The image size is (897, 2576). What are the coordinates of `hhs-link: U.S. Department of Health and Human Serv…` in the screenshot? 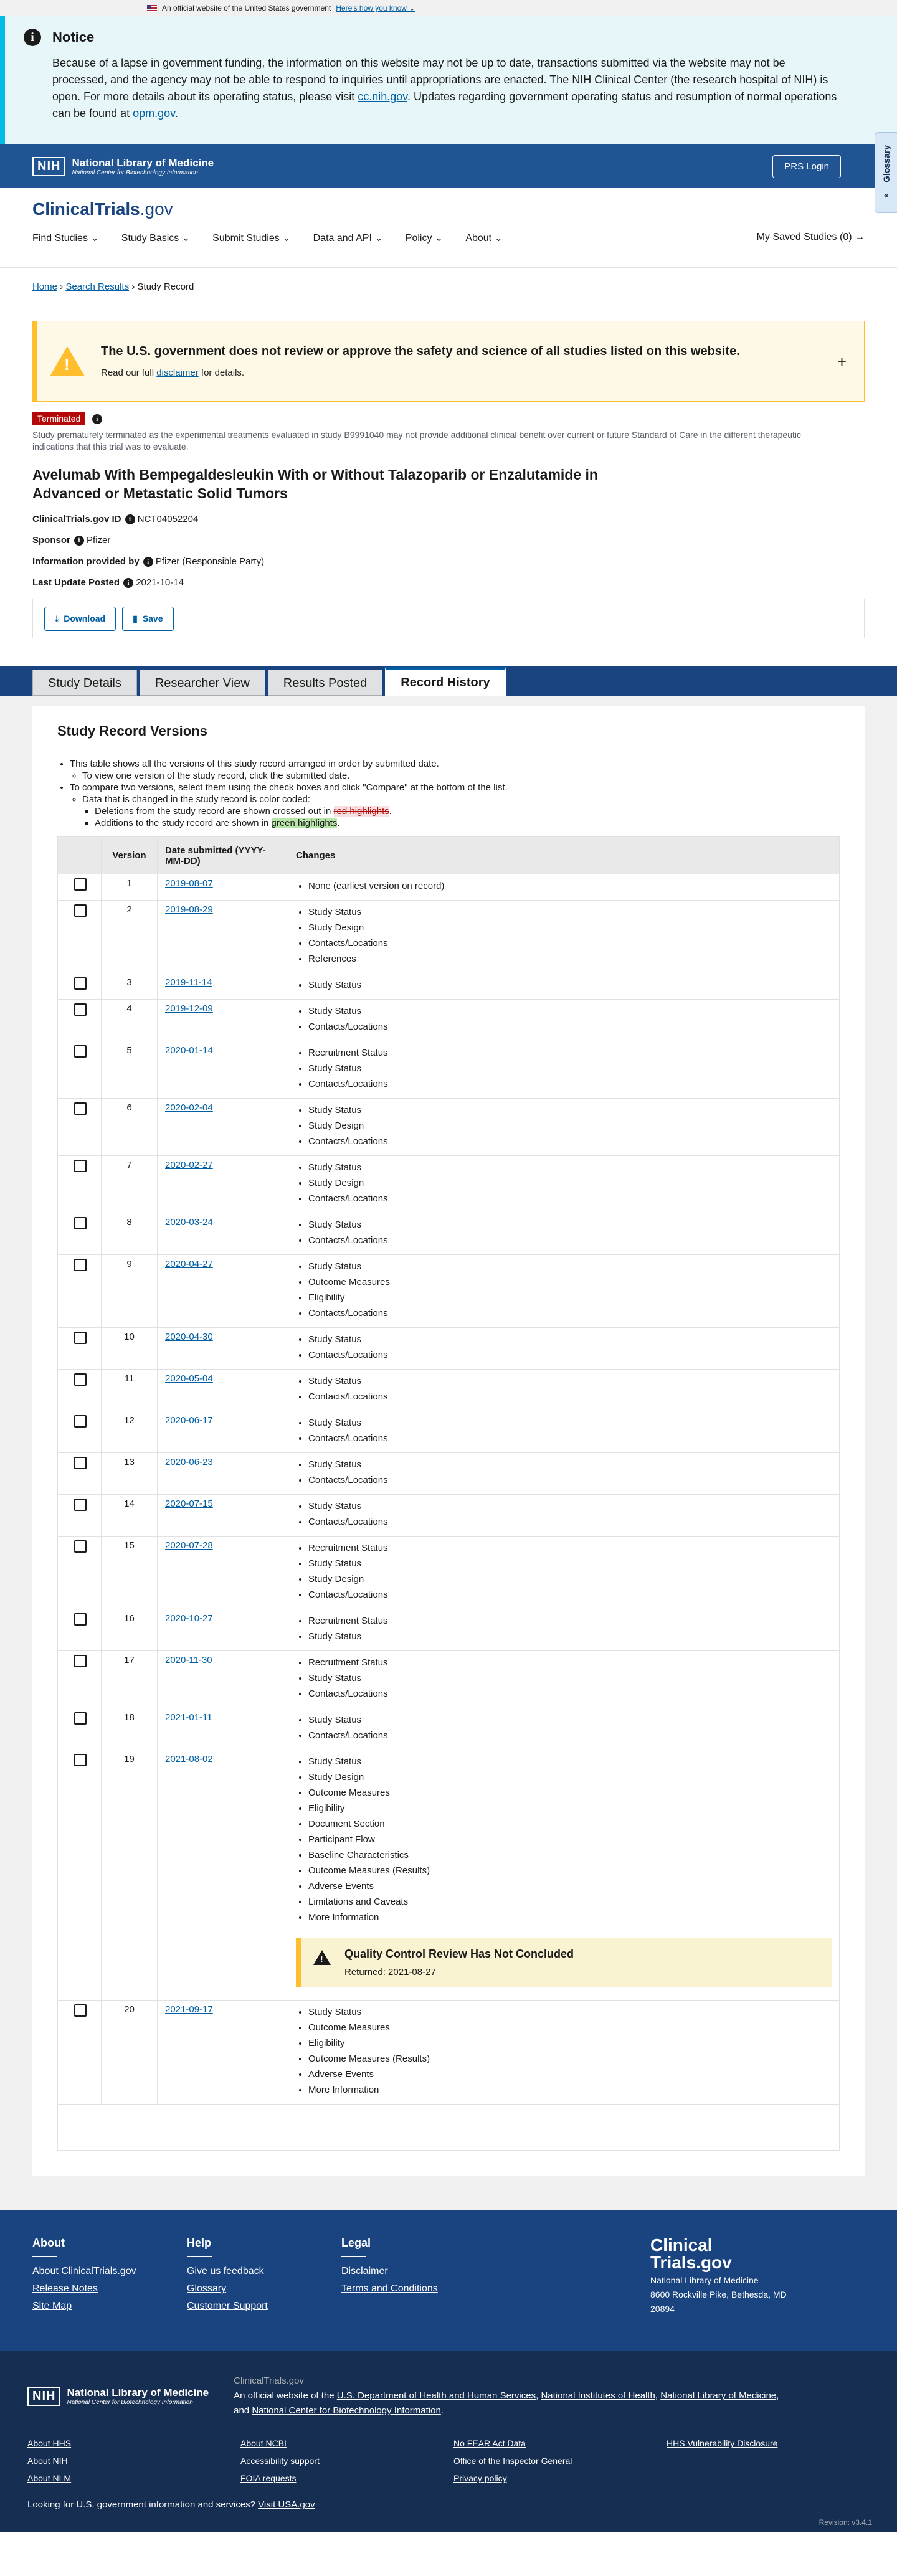 It's located at (436, 2395).